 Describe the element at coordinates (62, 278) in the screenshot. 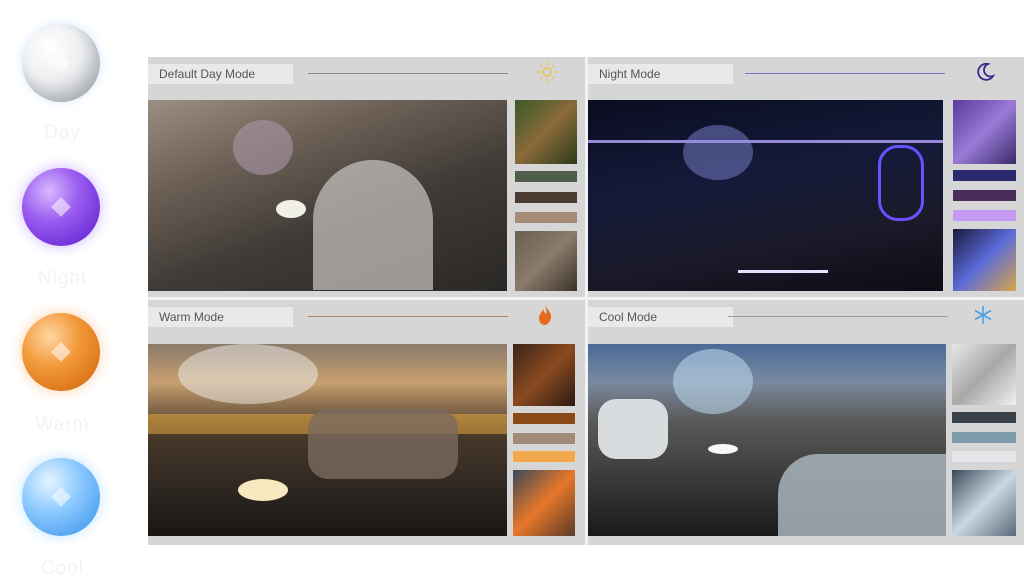

I see `night-orb-label: Night` at that location.